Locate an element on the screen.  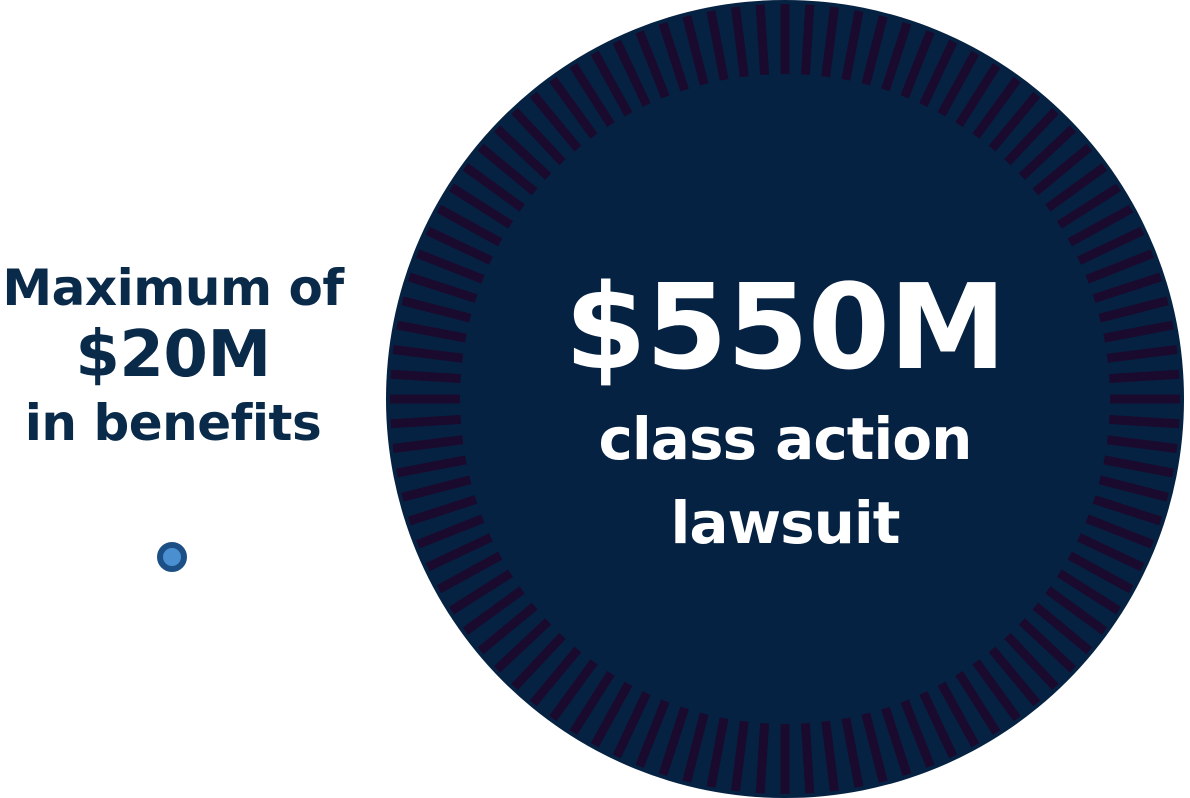
bullet-dot-icon is located at coordinates (172, 557).